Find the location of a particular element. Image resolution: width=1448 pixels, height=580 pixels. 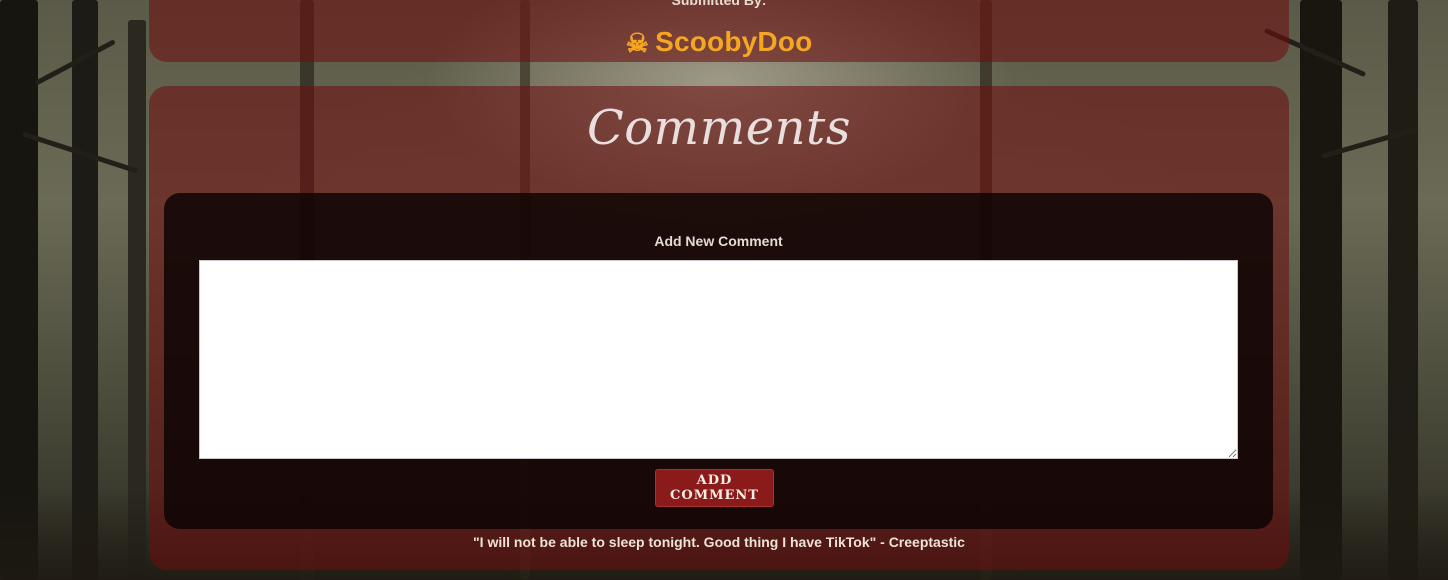

add-comment-button: Add Comment is located at coordinates (714, 488).